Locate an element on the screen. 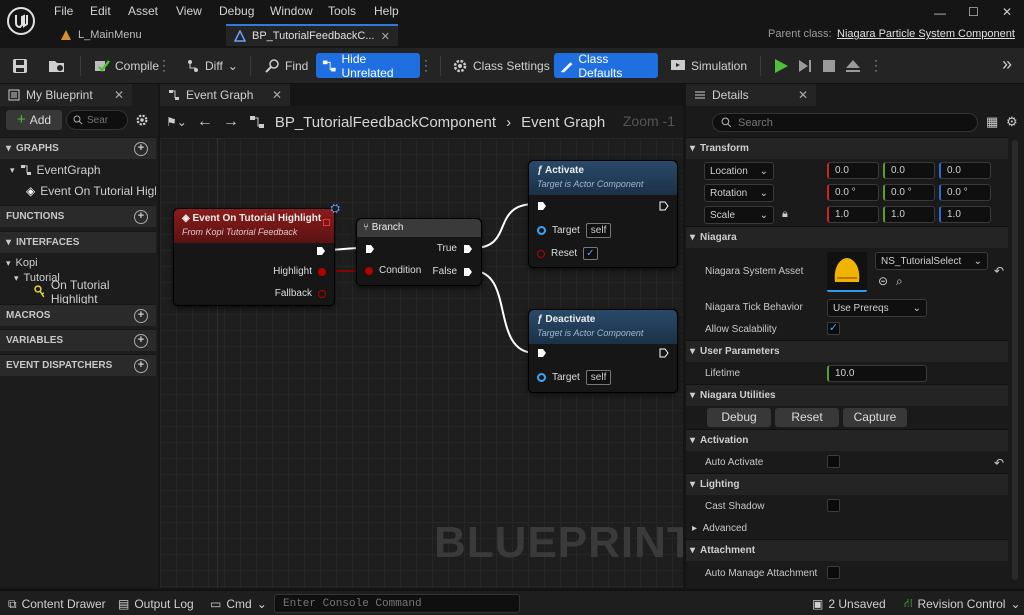 This screenshot has height=615, width=1024. close-window-icon: ✕ is located at coordinates (1007, 12).